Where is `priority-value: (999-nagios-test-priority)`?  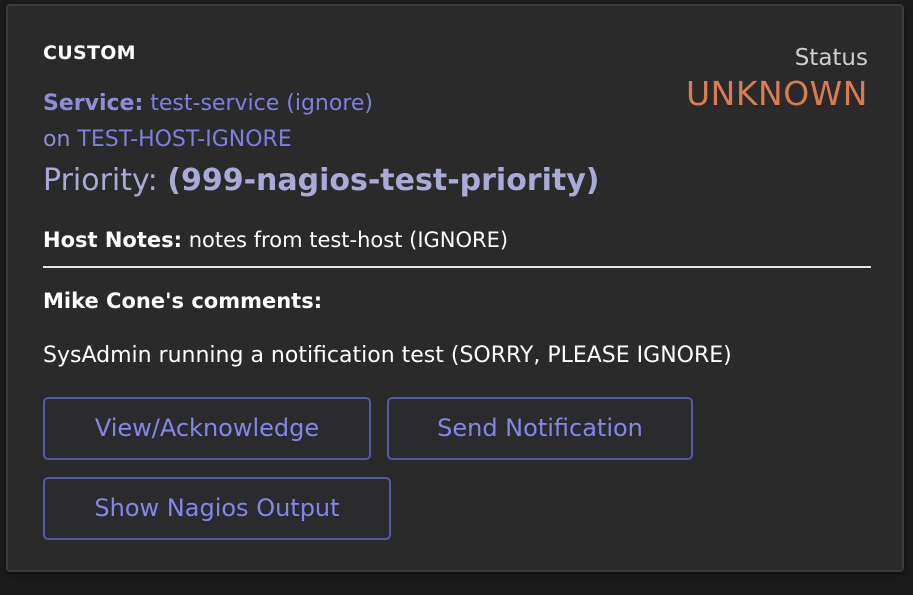
priority-value: (999-nagios-test-priority) is located at coordinates (383, 180).